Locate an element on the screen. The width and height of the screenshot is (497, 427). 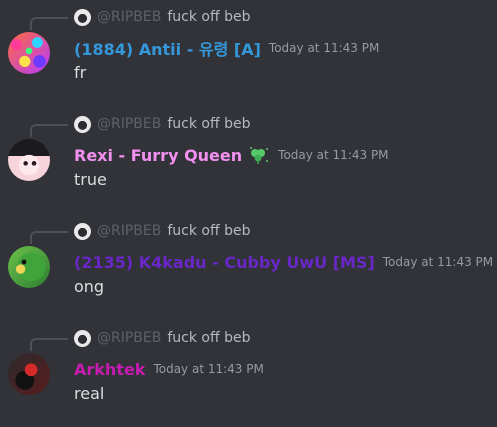
author-name: (1884) Antii - 유령 [A] is located at coordinates (167, 48).